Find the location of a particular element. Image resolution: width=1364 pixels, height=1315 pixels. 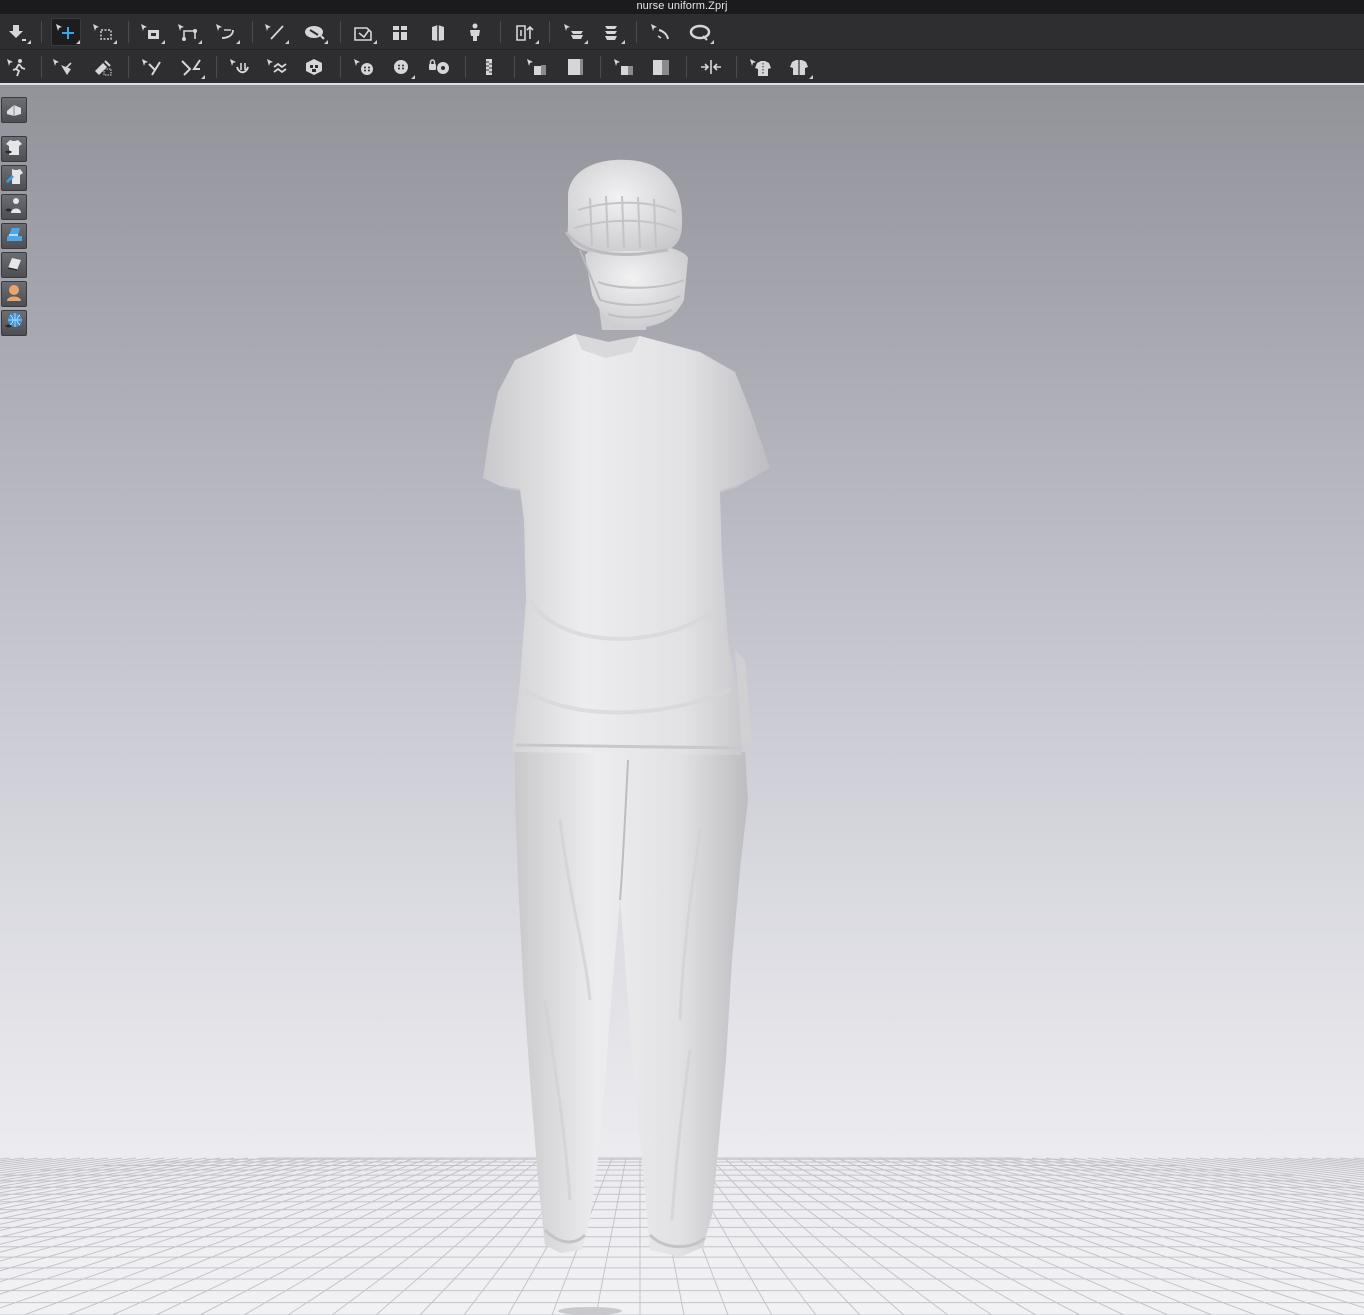

skin-render-icon is located at coordinates (14, 294).